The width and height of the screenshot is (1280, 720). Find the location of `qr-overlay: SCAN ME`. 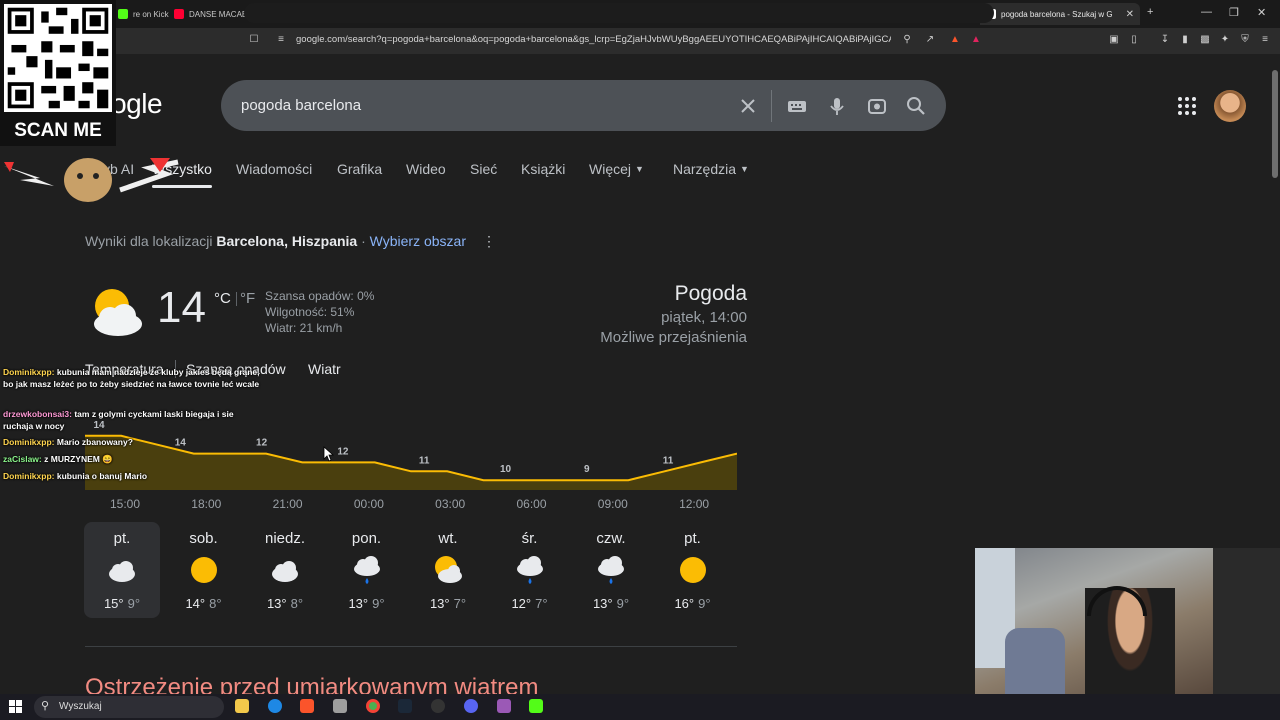

qr-overlay: SCAN ME is located at coordinates (58, 73).